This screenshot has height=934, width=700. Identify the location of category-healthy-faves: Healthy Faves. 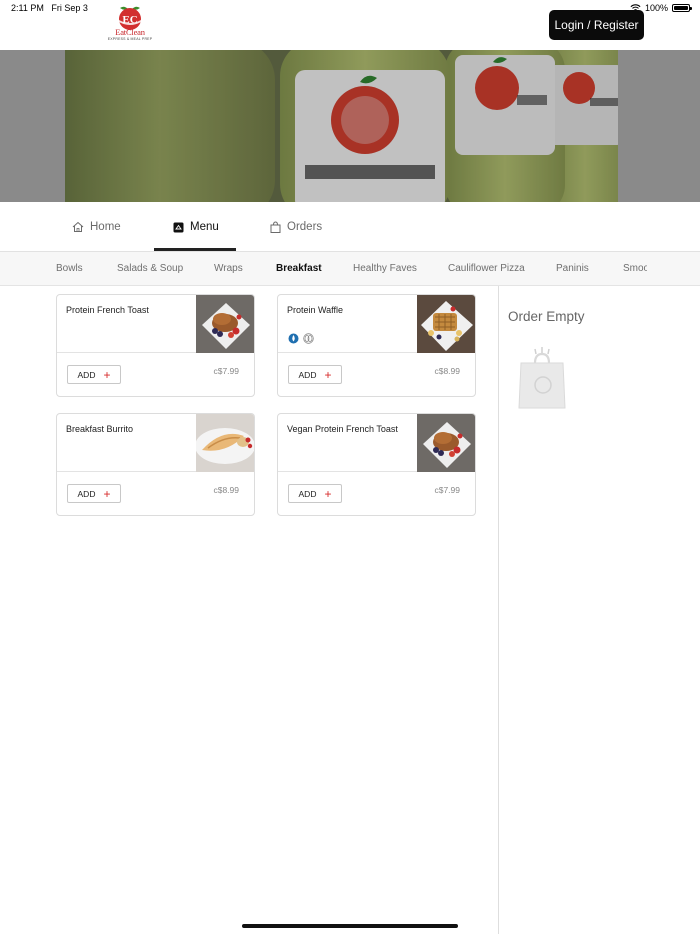
(385, 268).